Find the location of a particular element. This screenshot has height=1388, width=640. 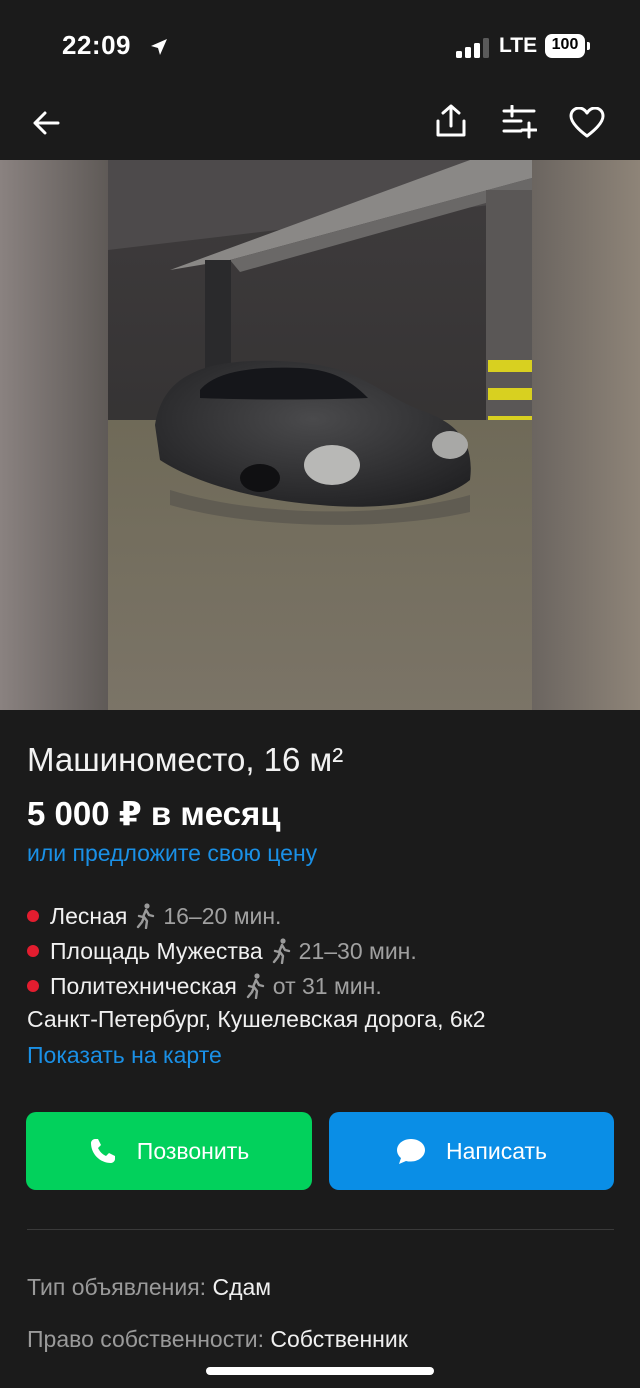

share-icon is located at coordinates (451, 120).